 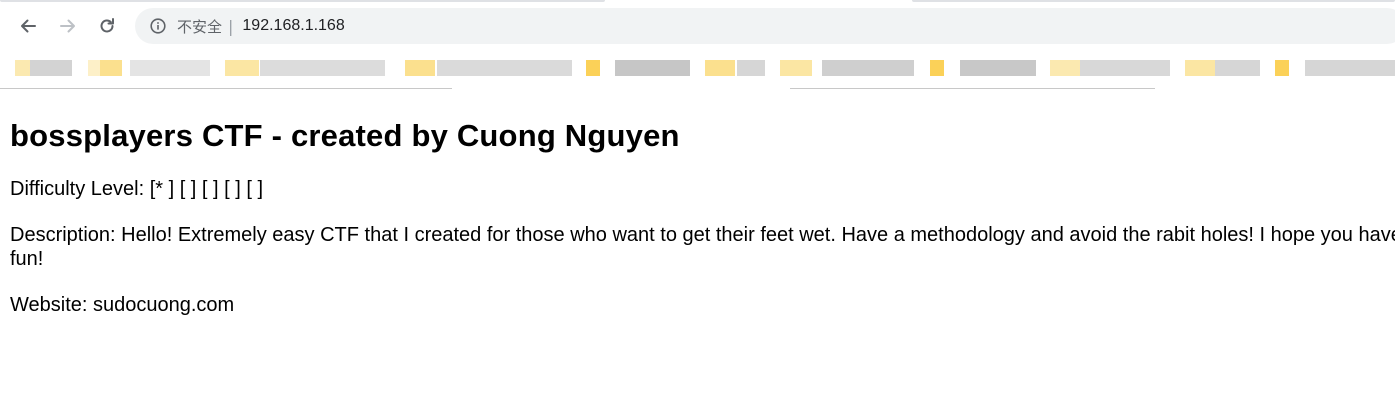 What do you see at coordinates (697, 1) in the screenshot?
I see `tab-strip-edge` at bounding box center [697, 1].